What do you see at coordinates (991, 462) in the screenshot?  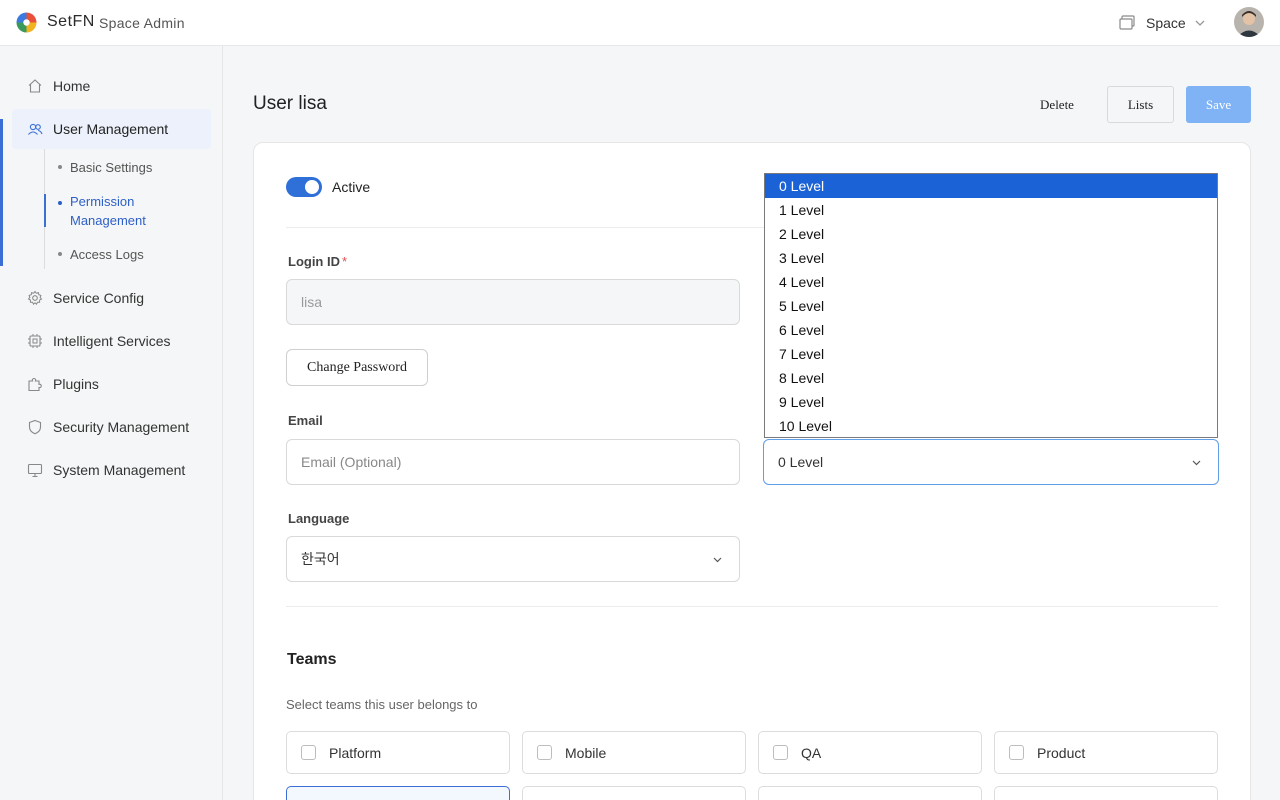 I see `level-select: 0 Level` at bounding box center [991, 462].